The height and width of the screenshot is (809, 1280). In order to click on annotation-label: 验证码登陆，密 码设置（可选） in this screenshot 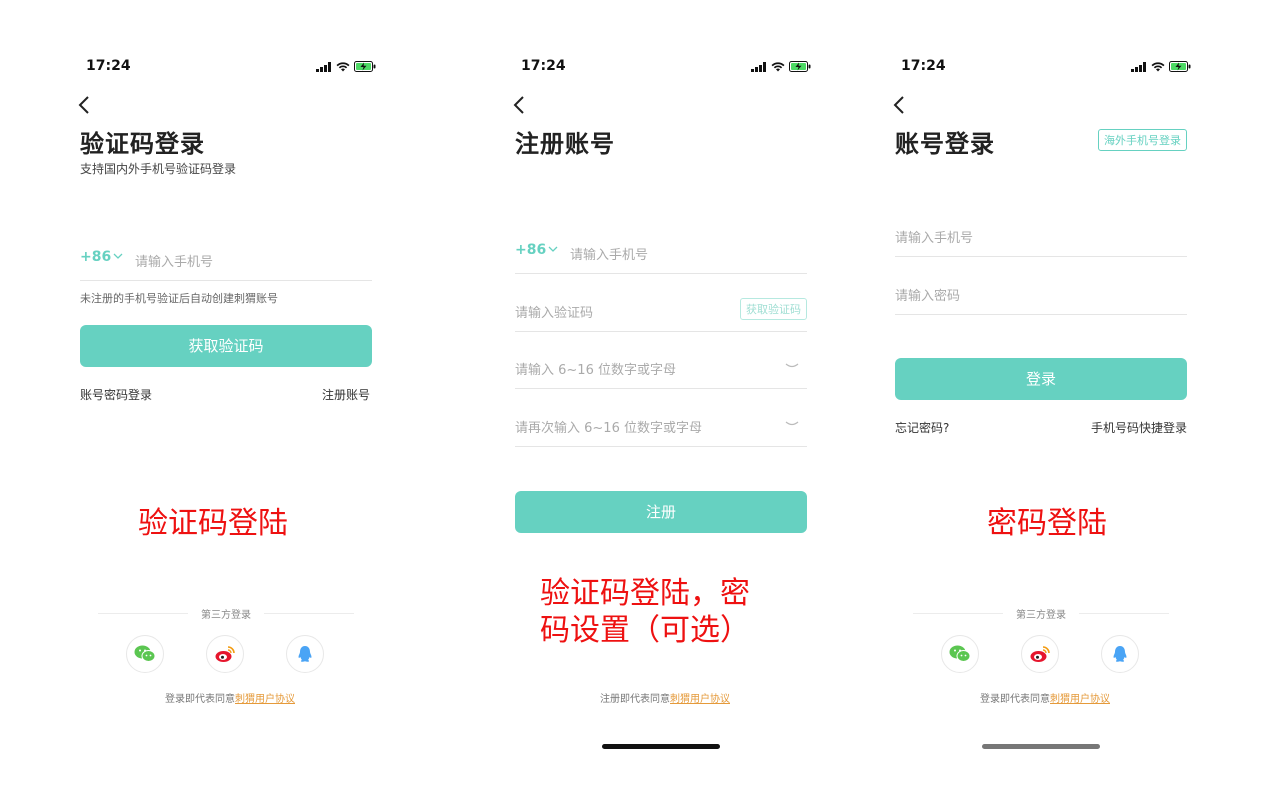, I will do `click(645, 612)`.